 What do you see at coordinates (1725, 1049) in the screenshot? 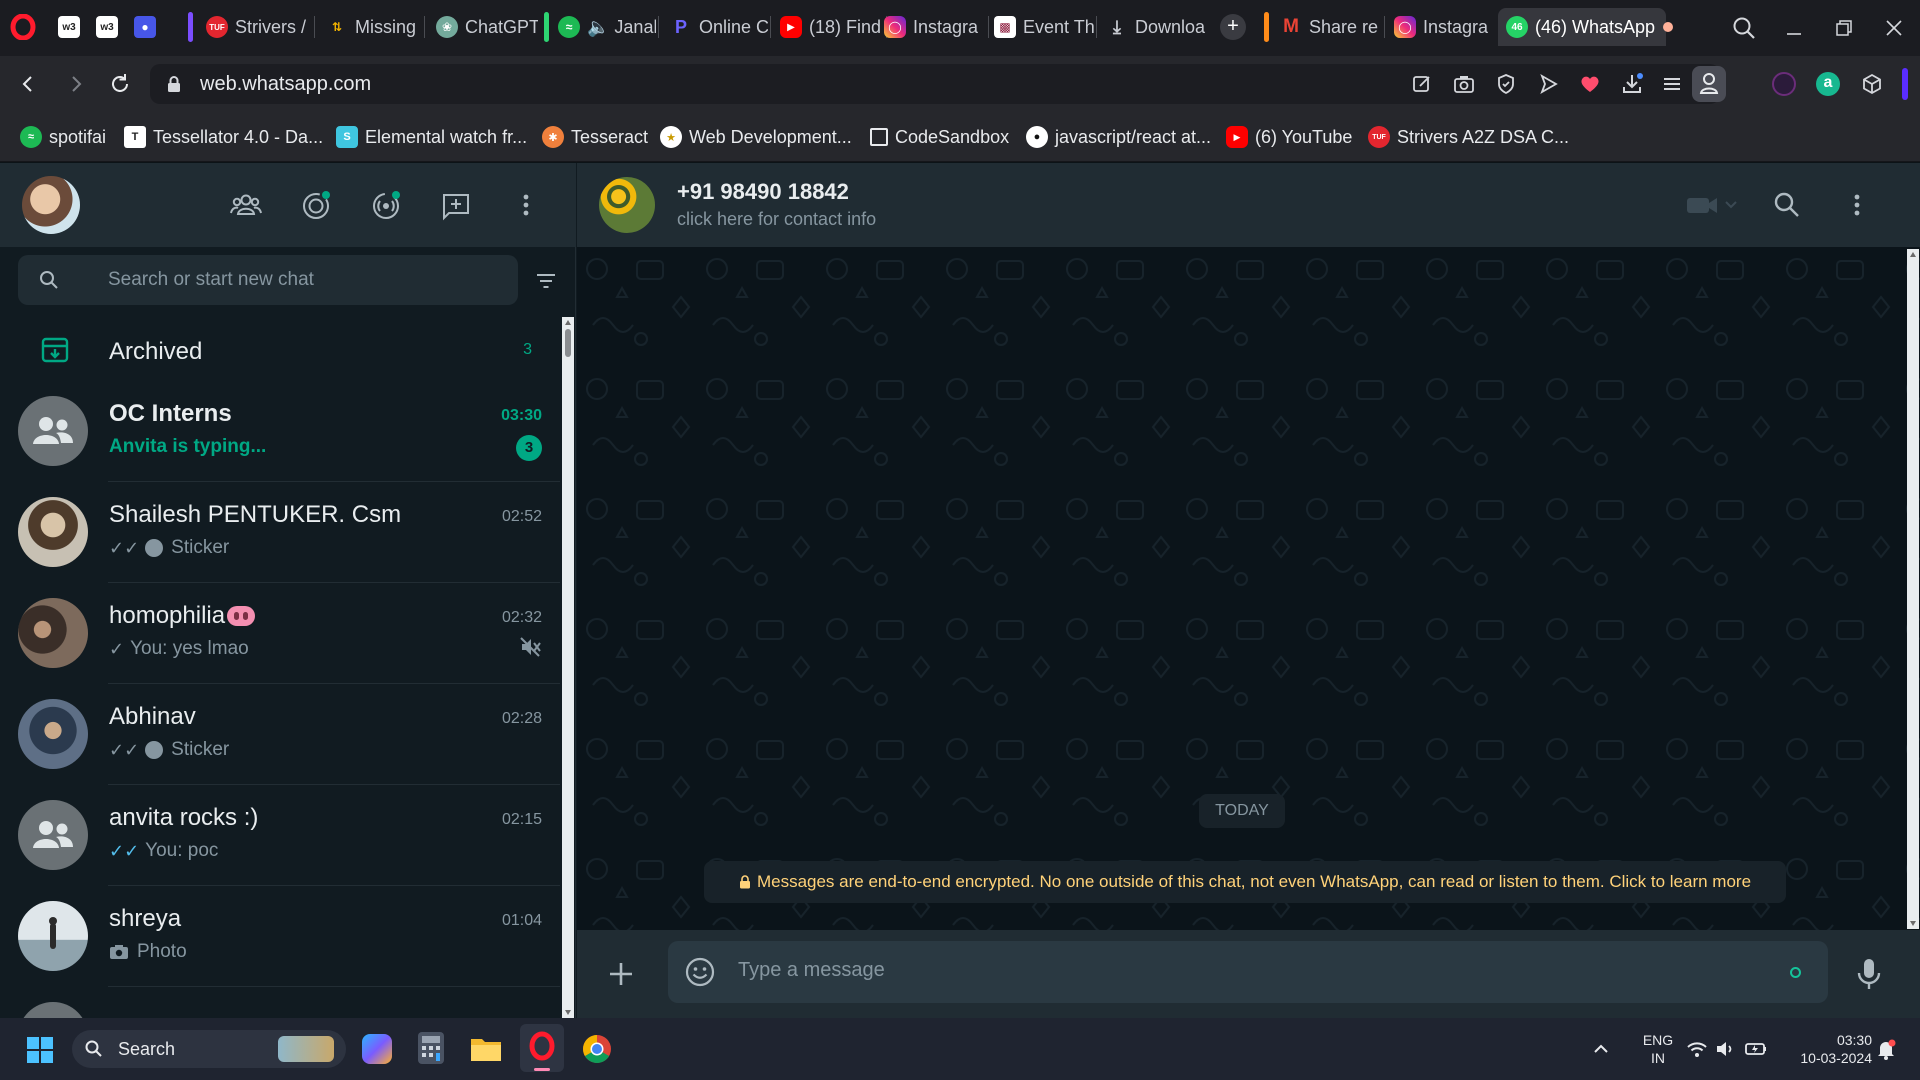
I see `volume-icon` at bounding box center [1725, 1049].